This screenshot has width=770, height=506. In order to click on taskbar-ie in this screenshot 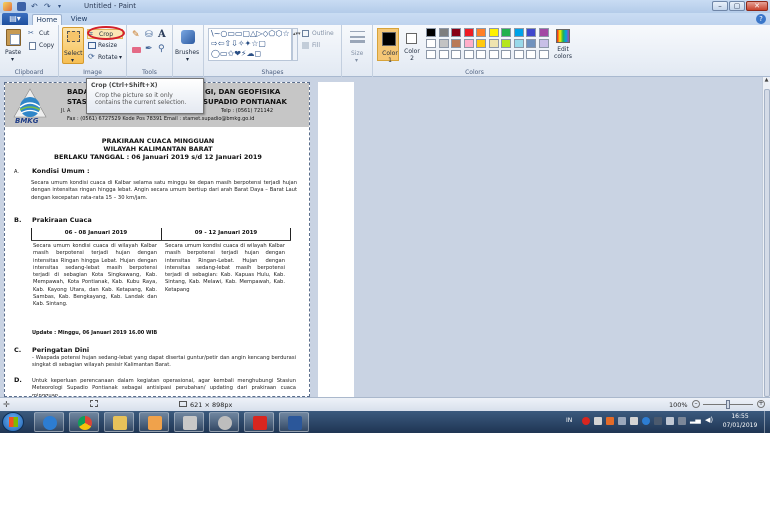, I will do `click(49, 422)`.